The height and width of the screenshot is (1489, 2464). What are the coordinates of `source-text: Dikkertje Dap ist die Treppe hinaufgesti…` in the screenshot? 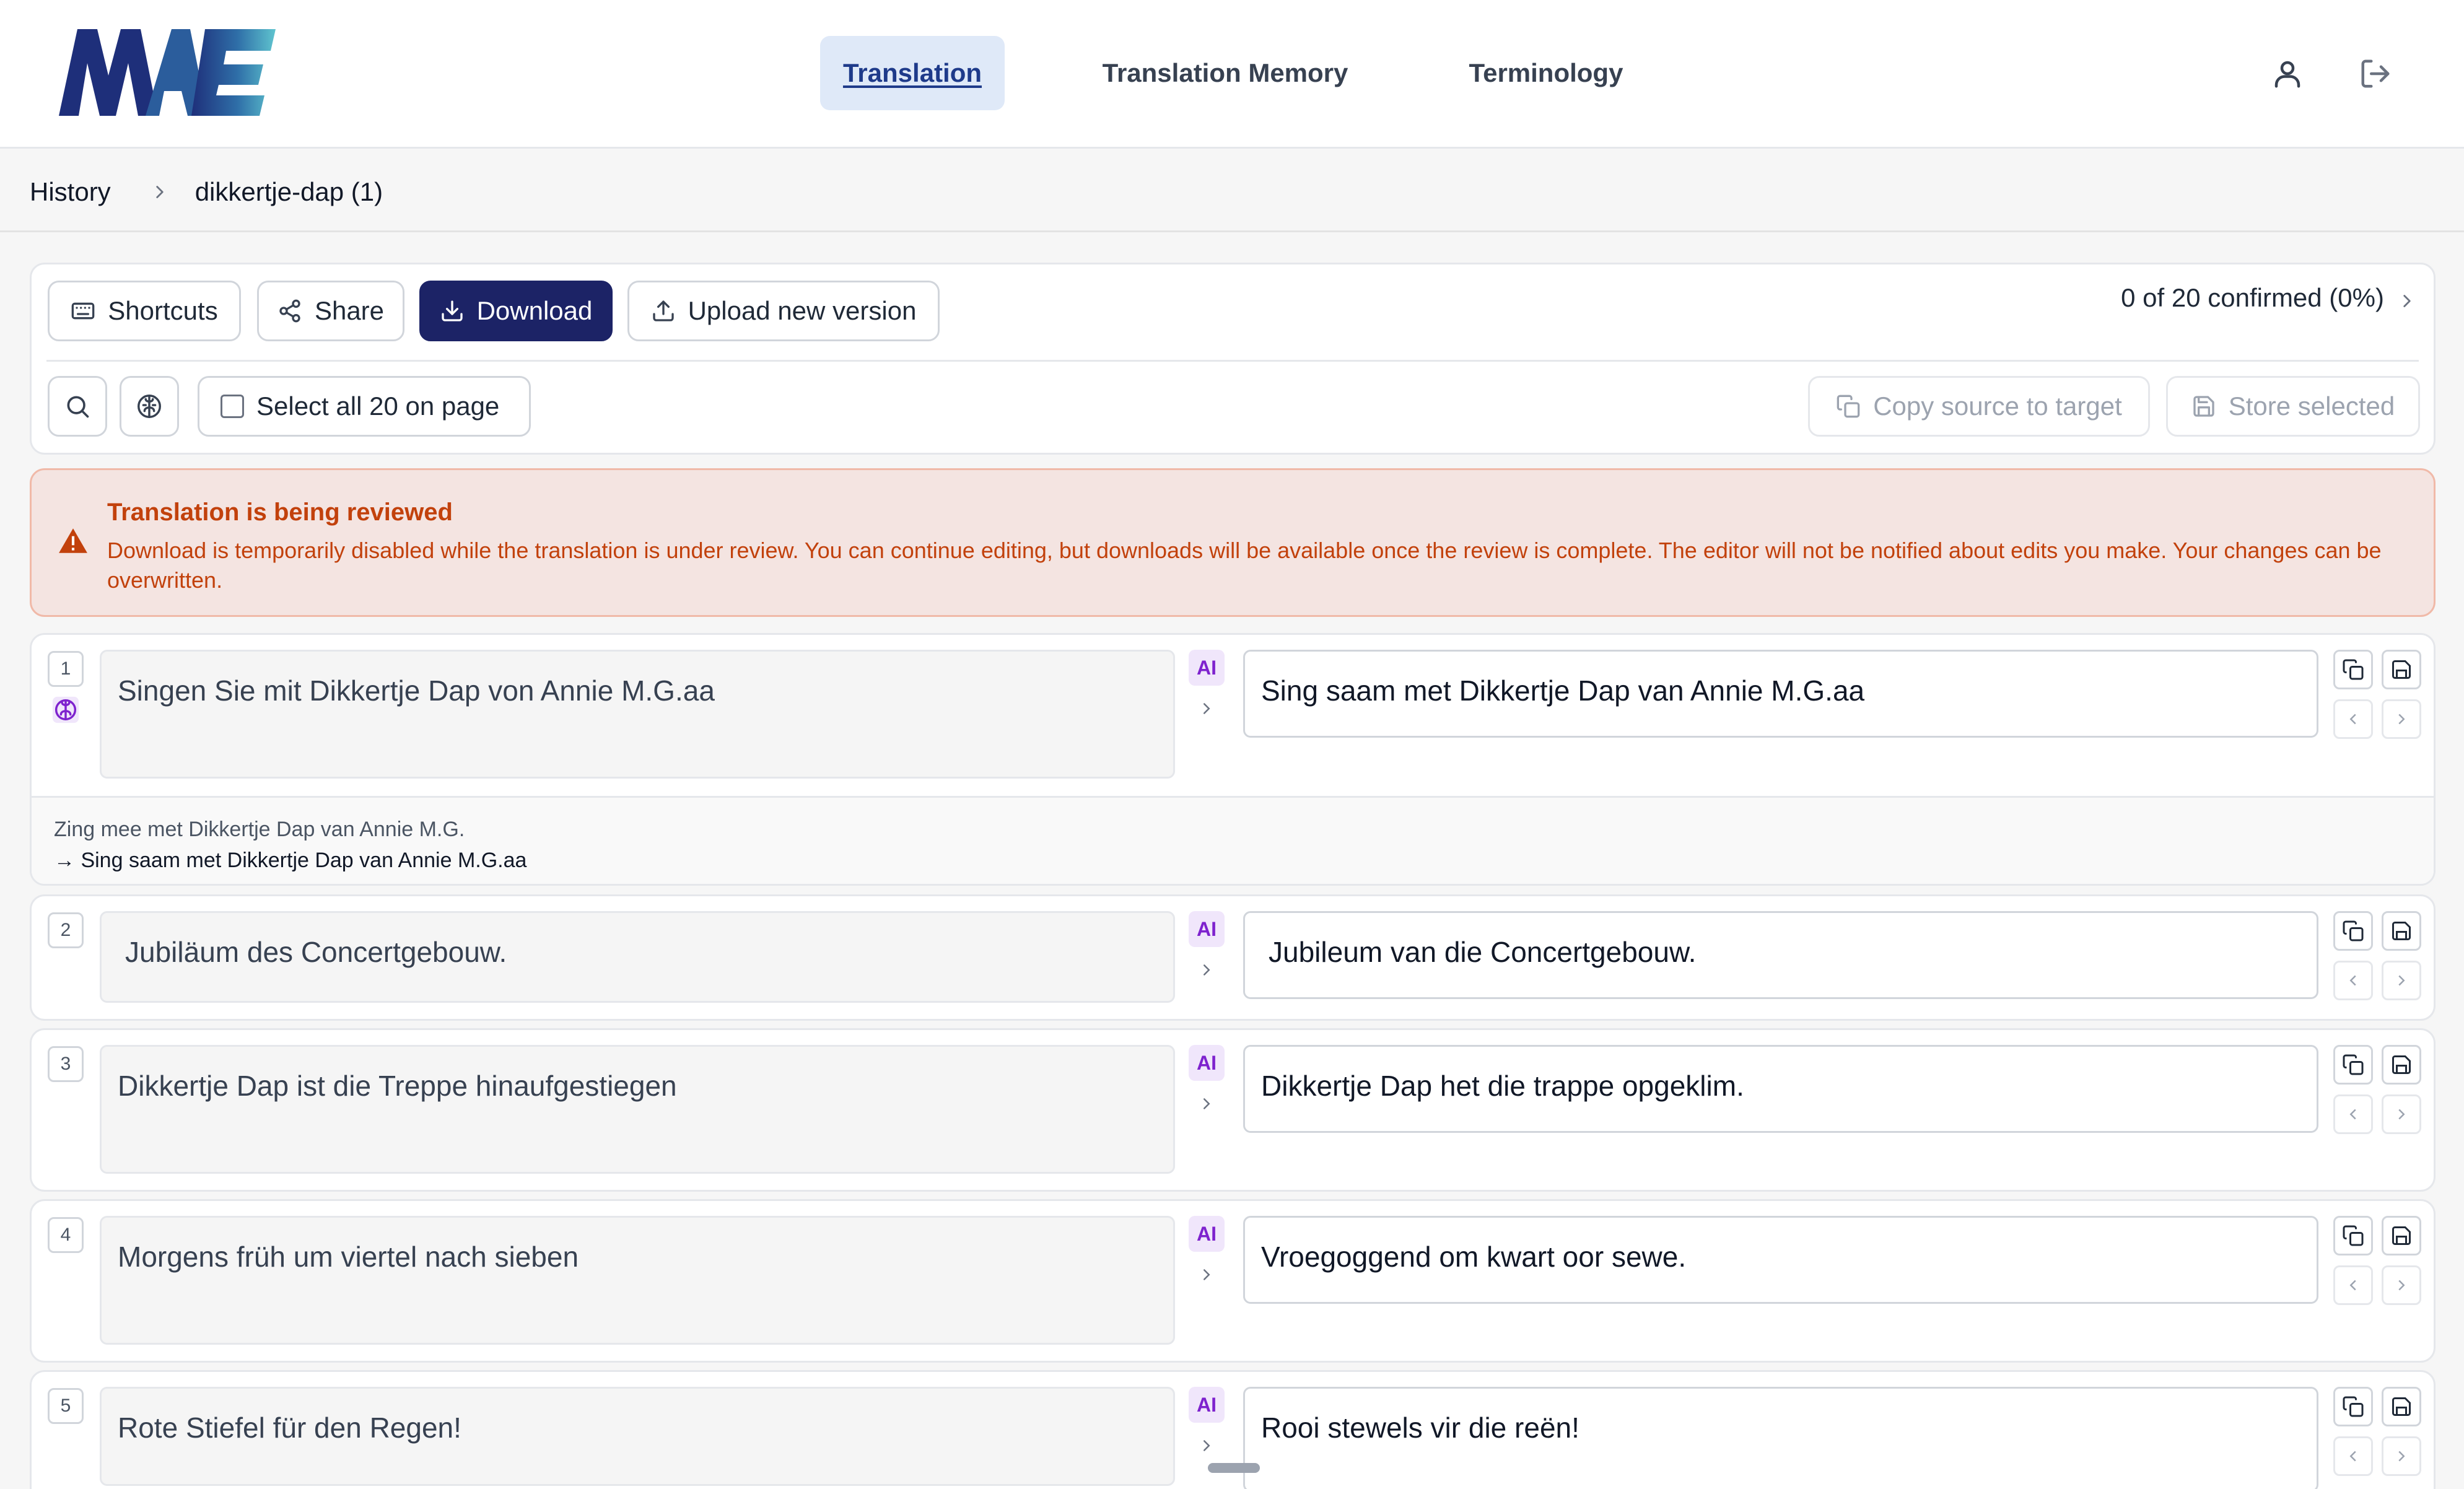 It's located at (637, 1109).